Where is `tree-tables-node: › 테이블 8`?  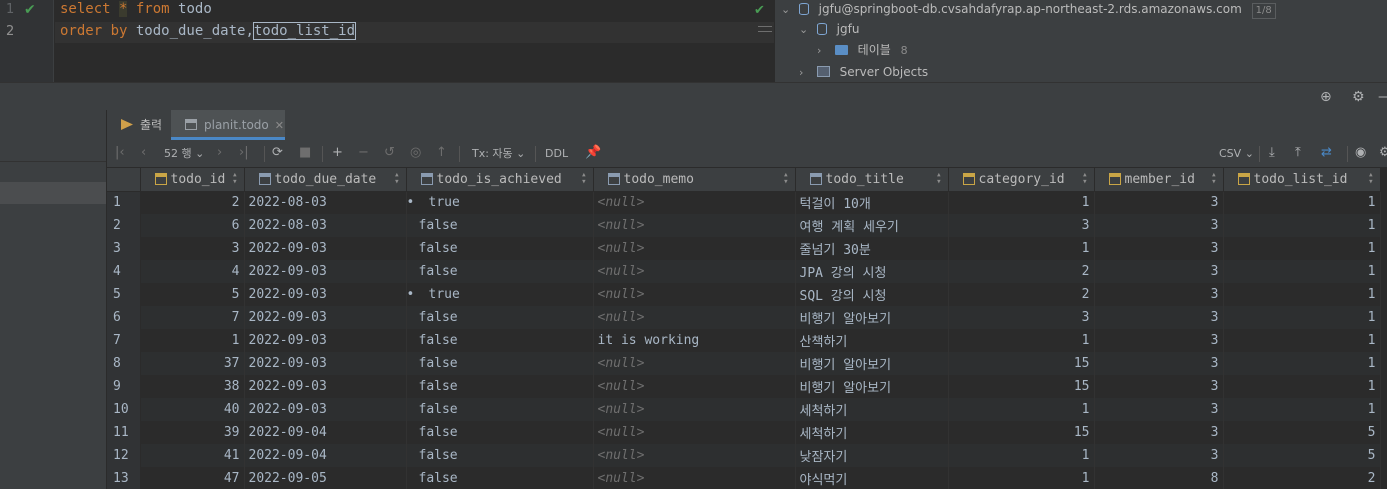
tree-tables-node: › 테이블 8 is located at coordinates (862, 51).